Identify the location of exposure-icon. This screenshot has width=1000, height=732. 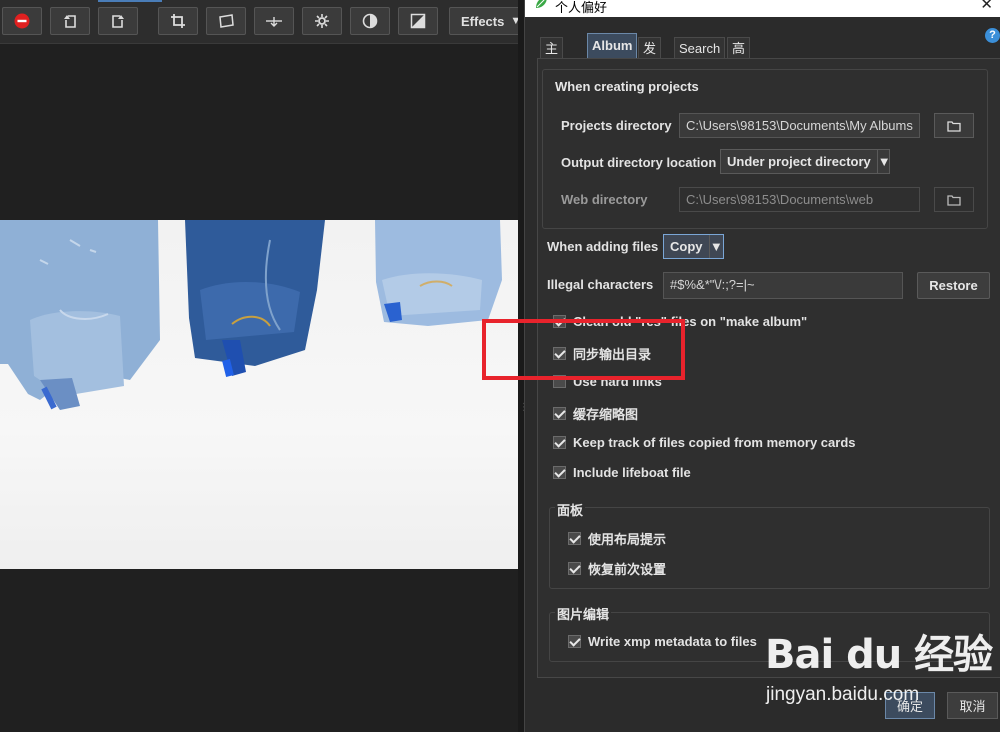
(418, 21).